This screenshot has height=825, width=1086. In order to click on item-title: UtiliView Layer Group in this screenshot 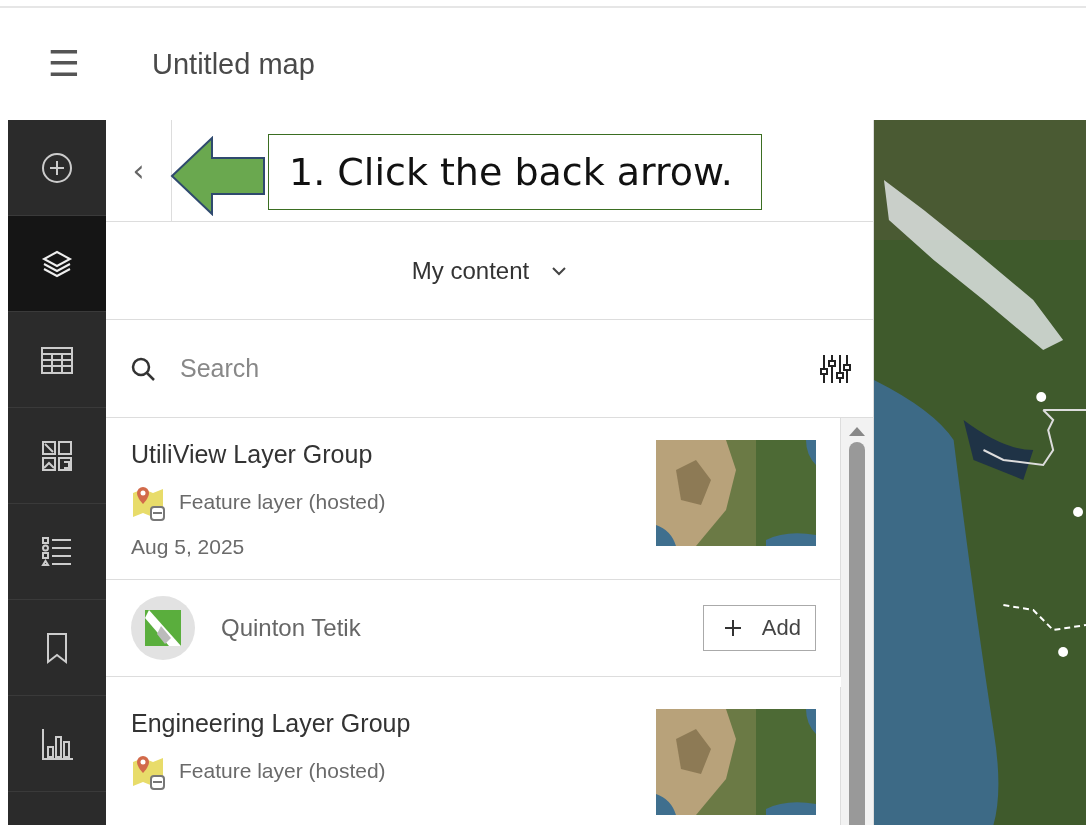, I will do `click(252, 454)`.